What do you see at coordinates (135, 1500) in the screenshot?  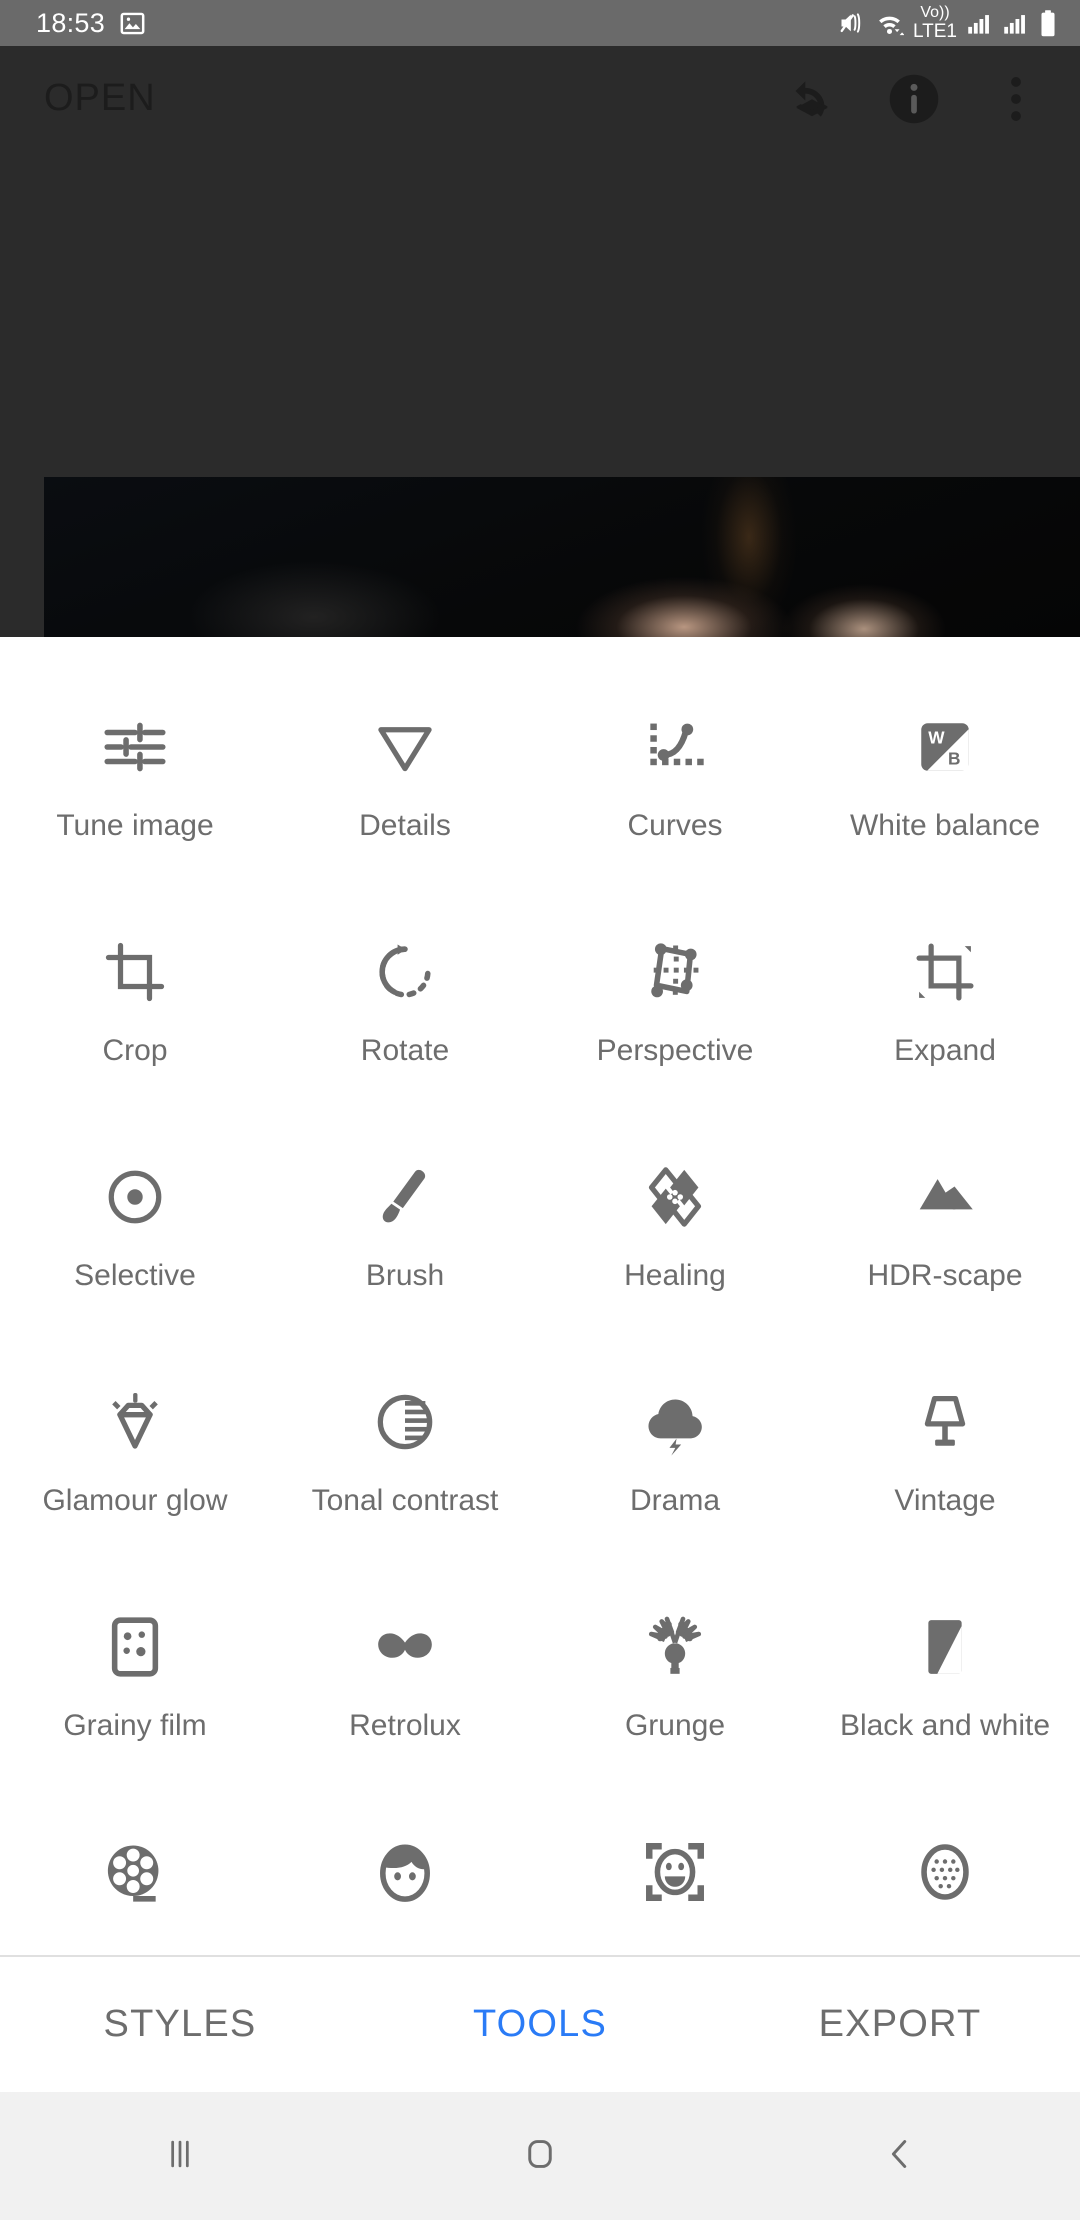 I see `tool-label: Glamour glow` at bounding box center [135, 1500].